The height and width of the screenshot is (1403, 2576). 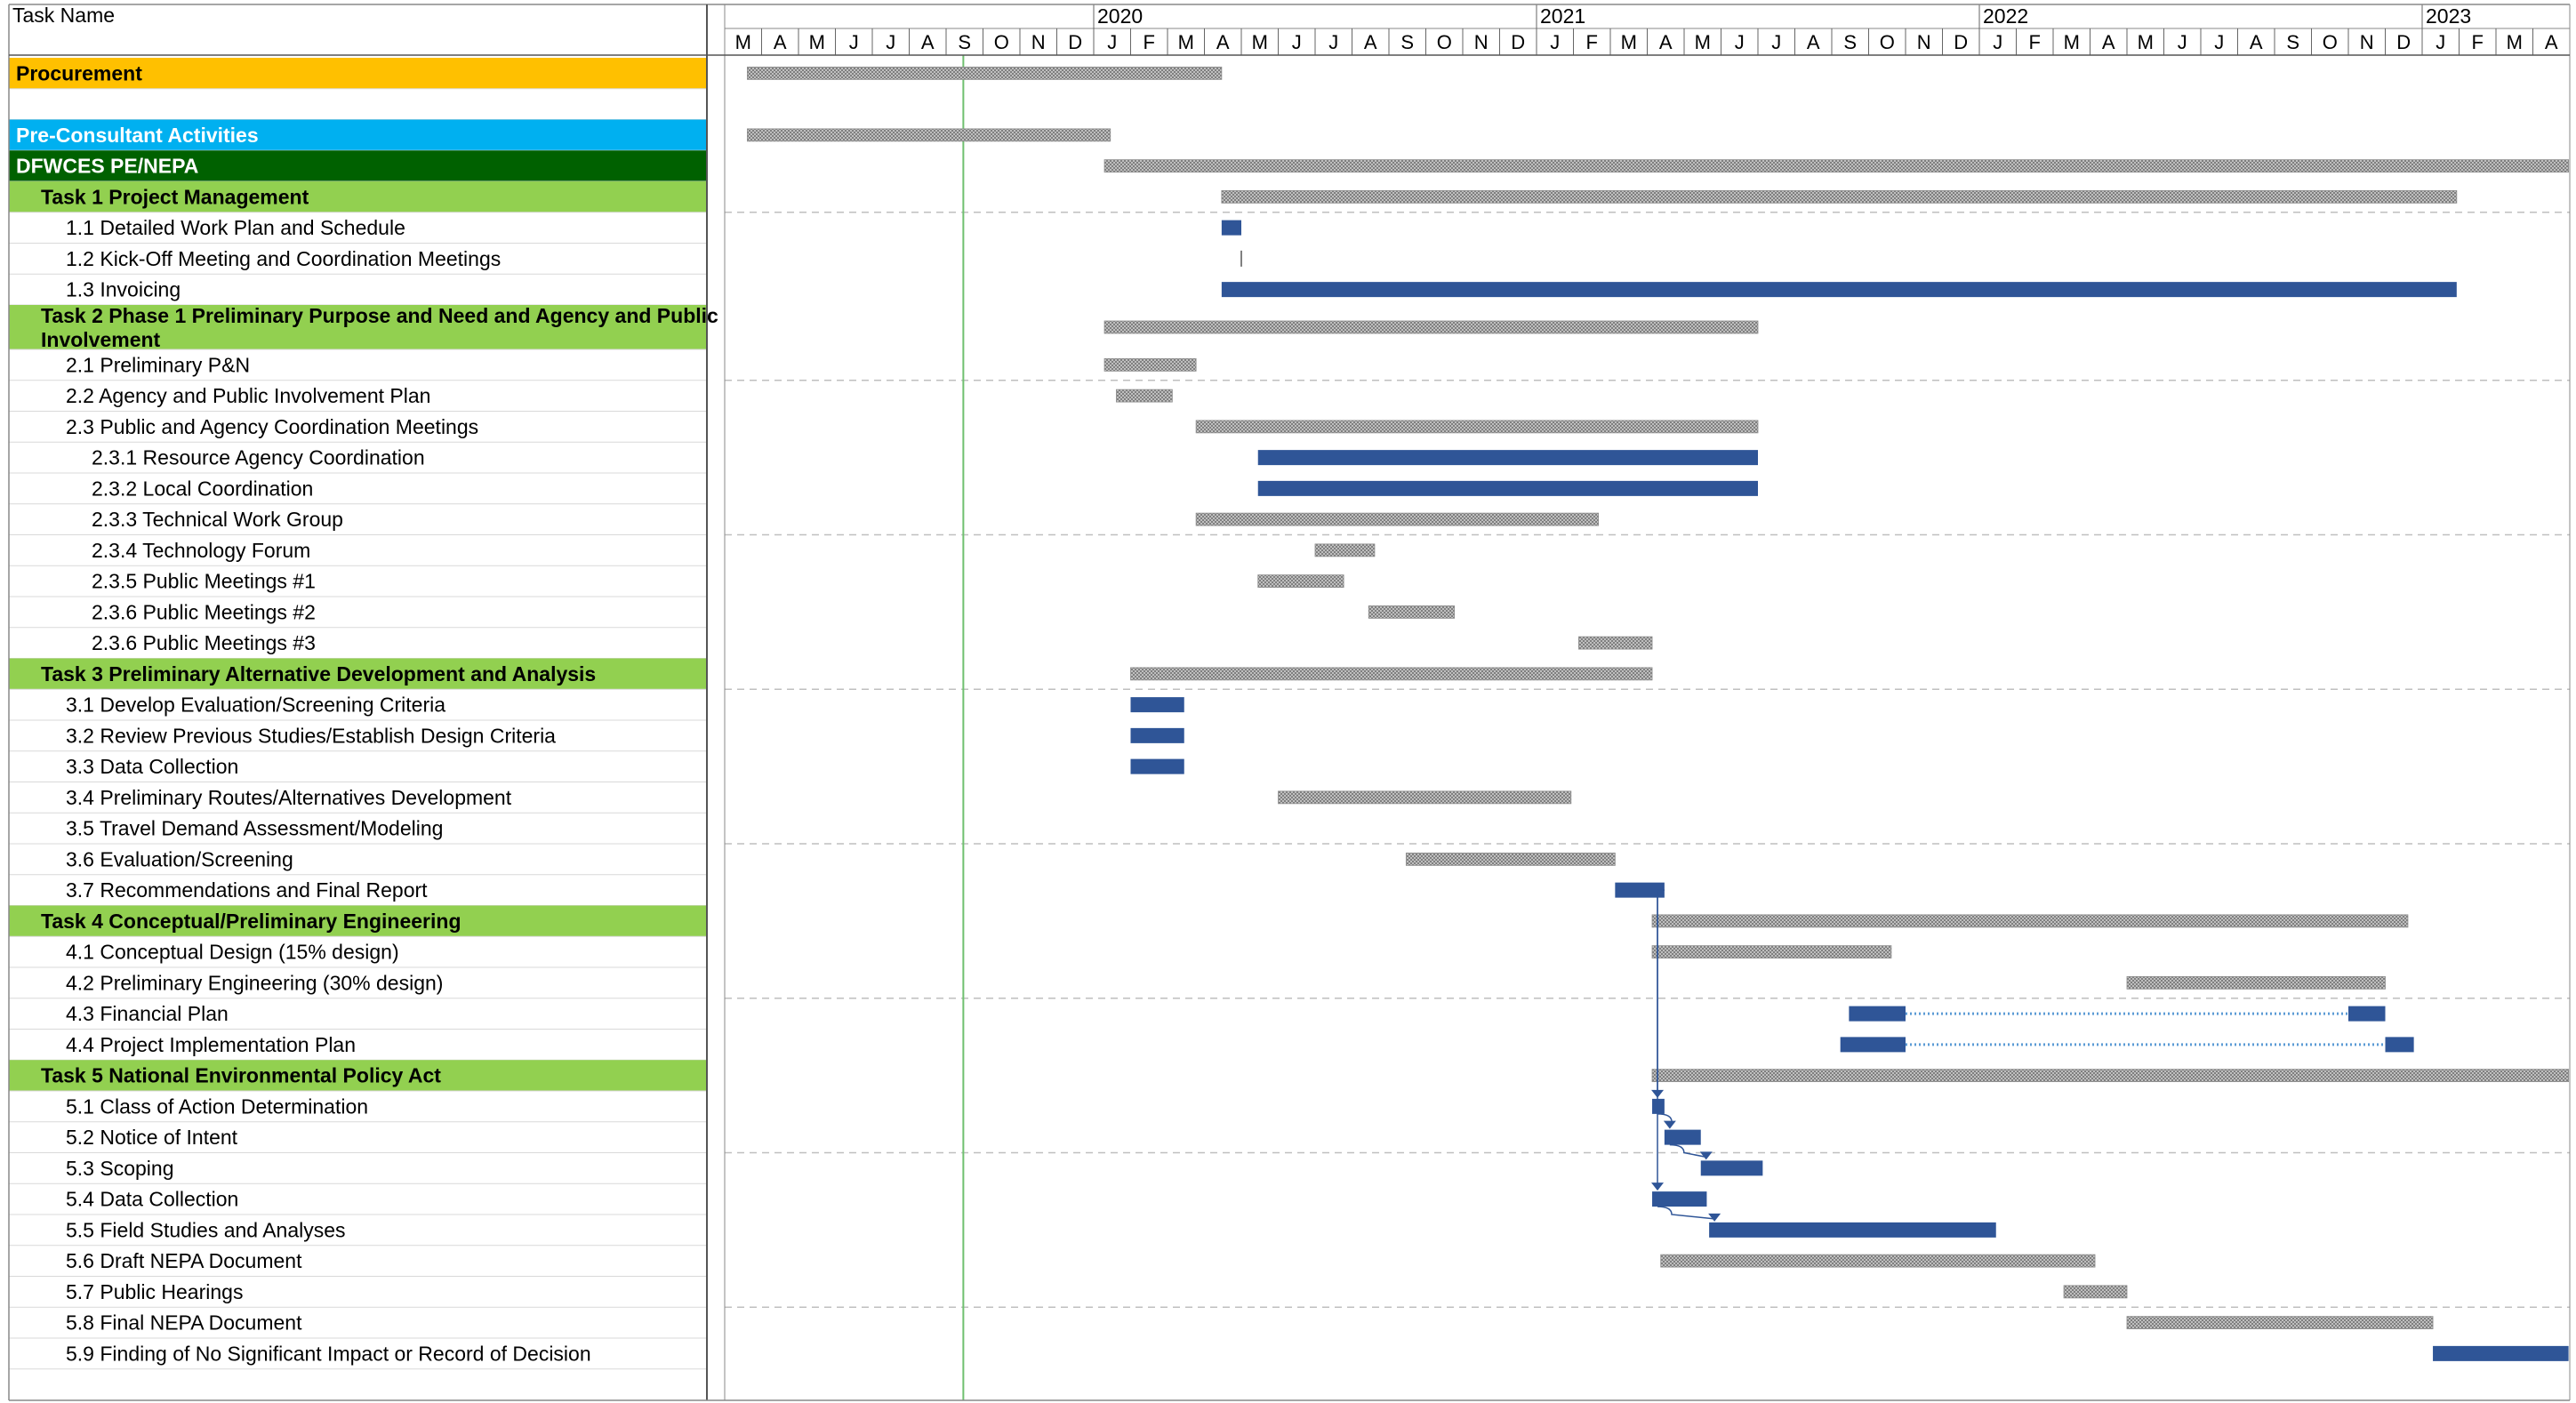 What do you see at coordinates (217, 1106) in the screenshot?
I see `task-label: 5.1 Class of Action Determination` at bounding box center [217, 1106].